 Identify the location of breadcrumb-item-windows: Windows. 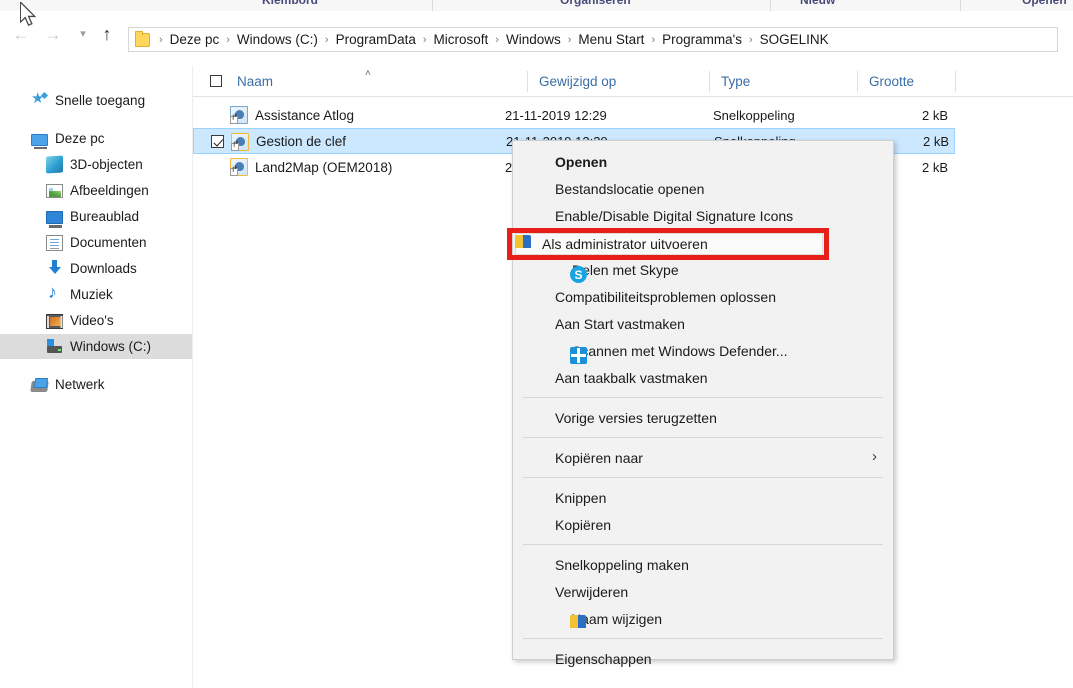
(533, 39).